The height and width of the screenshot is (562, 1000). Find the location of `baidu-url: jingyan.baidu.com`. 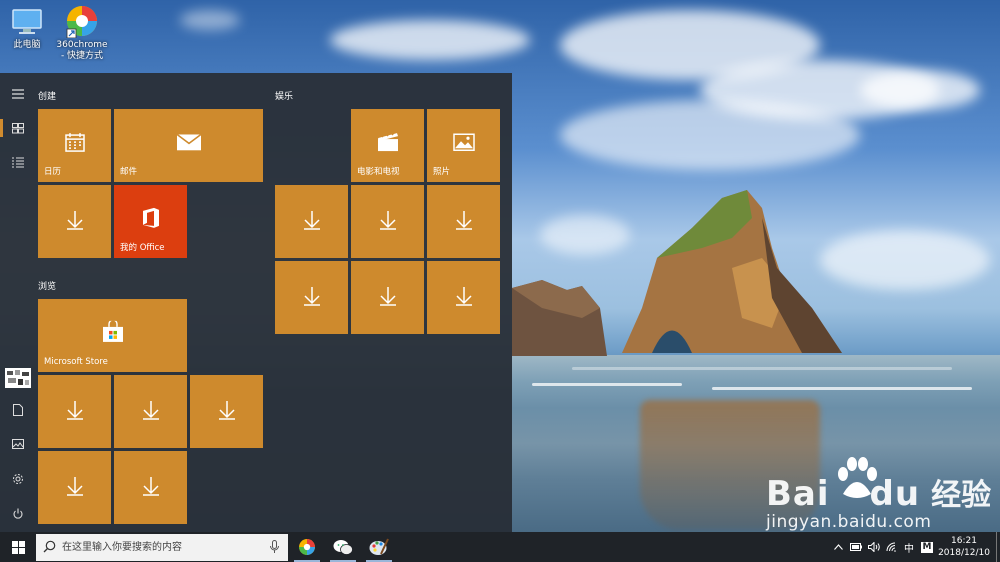

baidu-url: jingyan.baidu.com is located at coordinates (849, 522).